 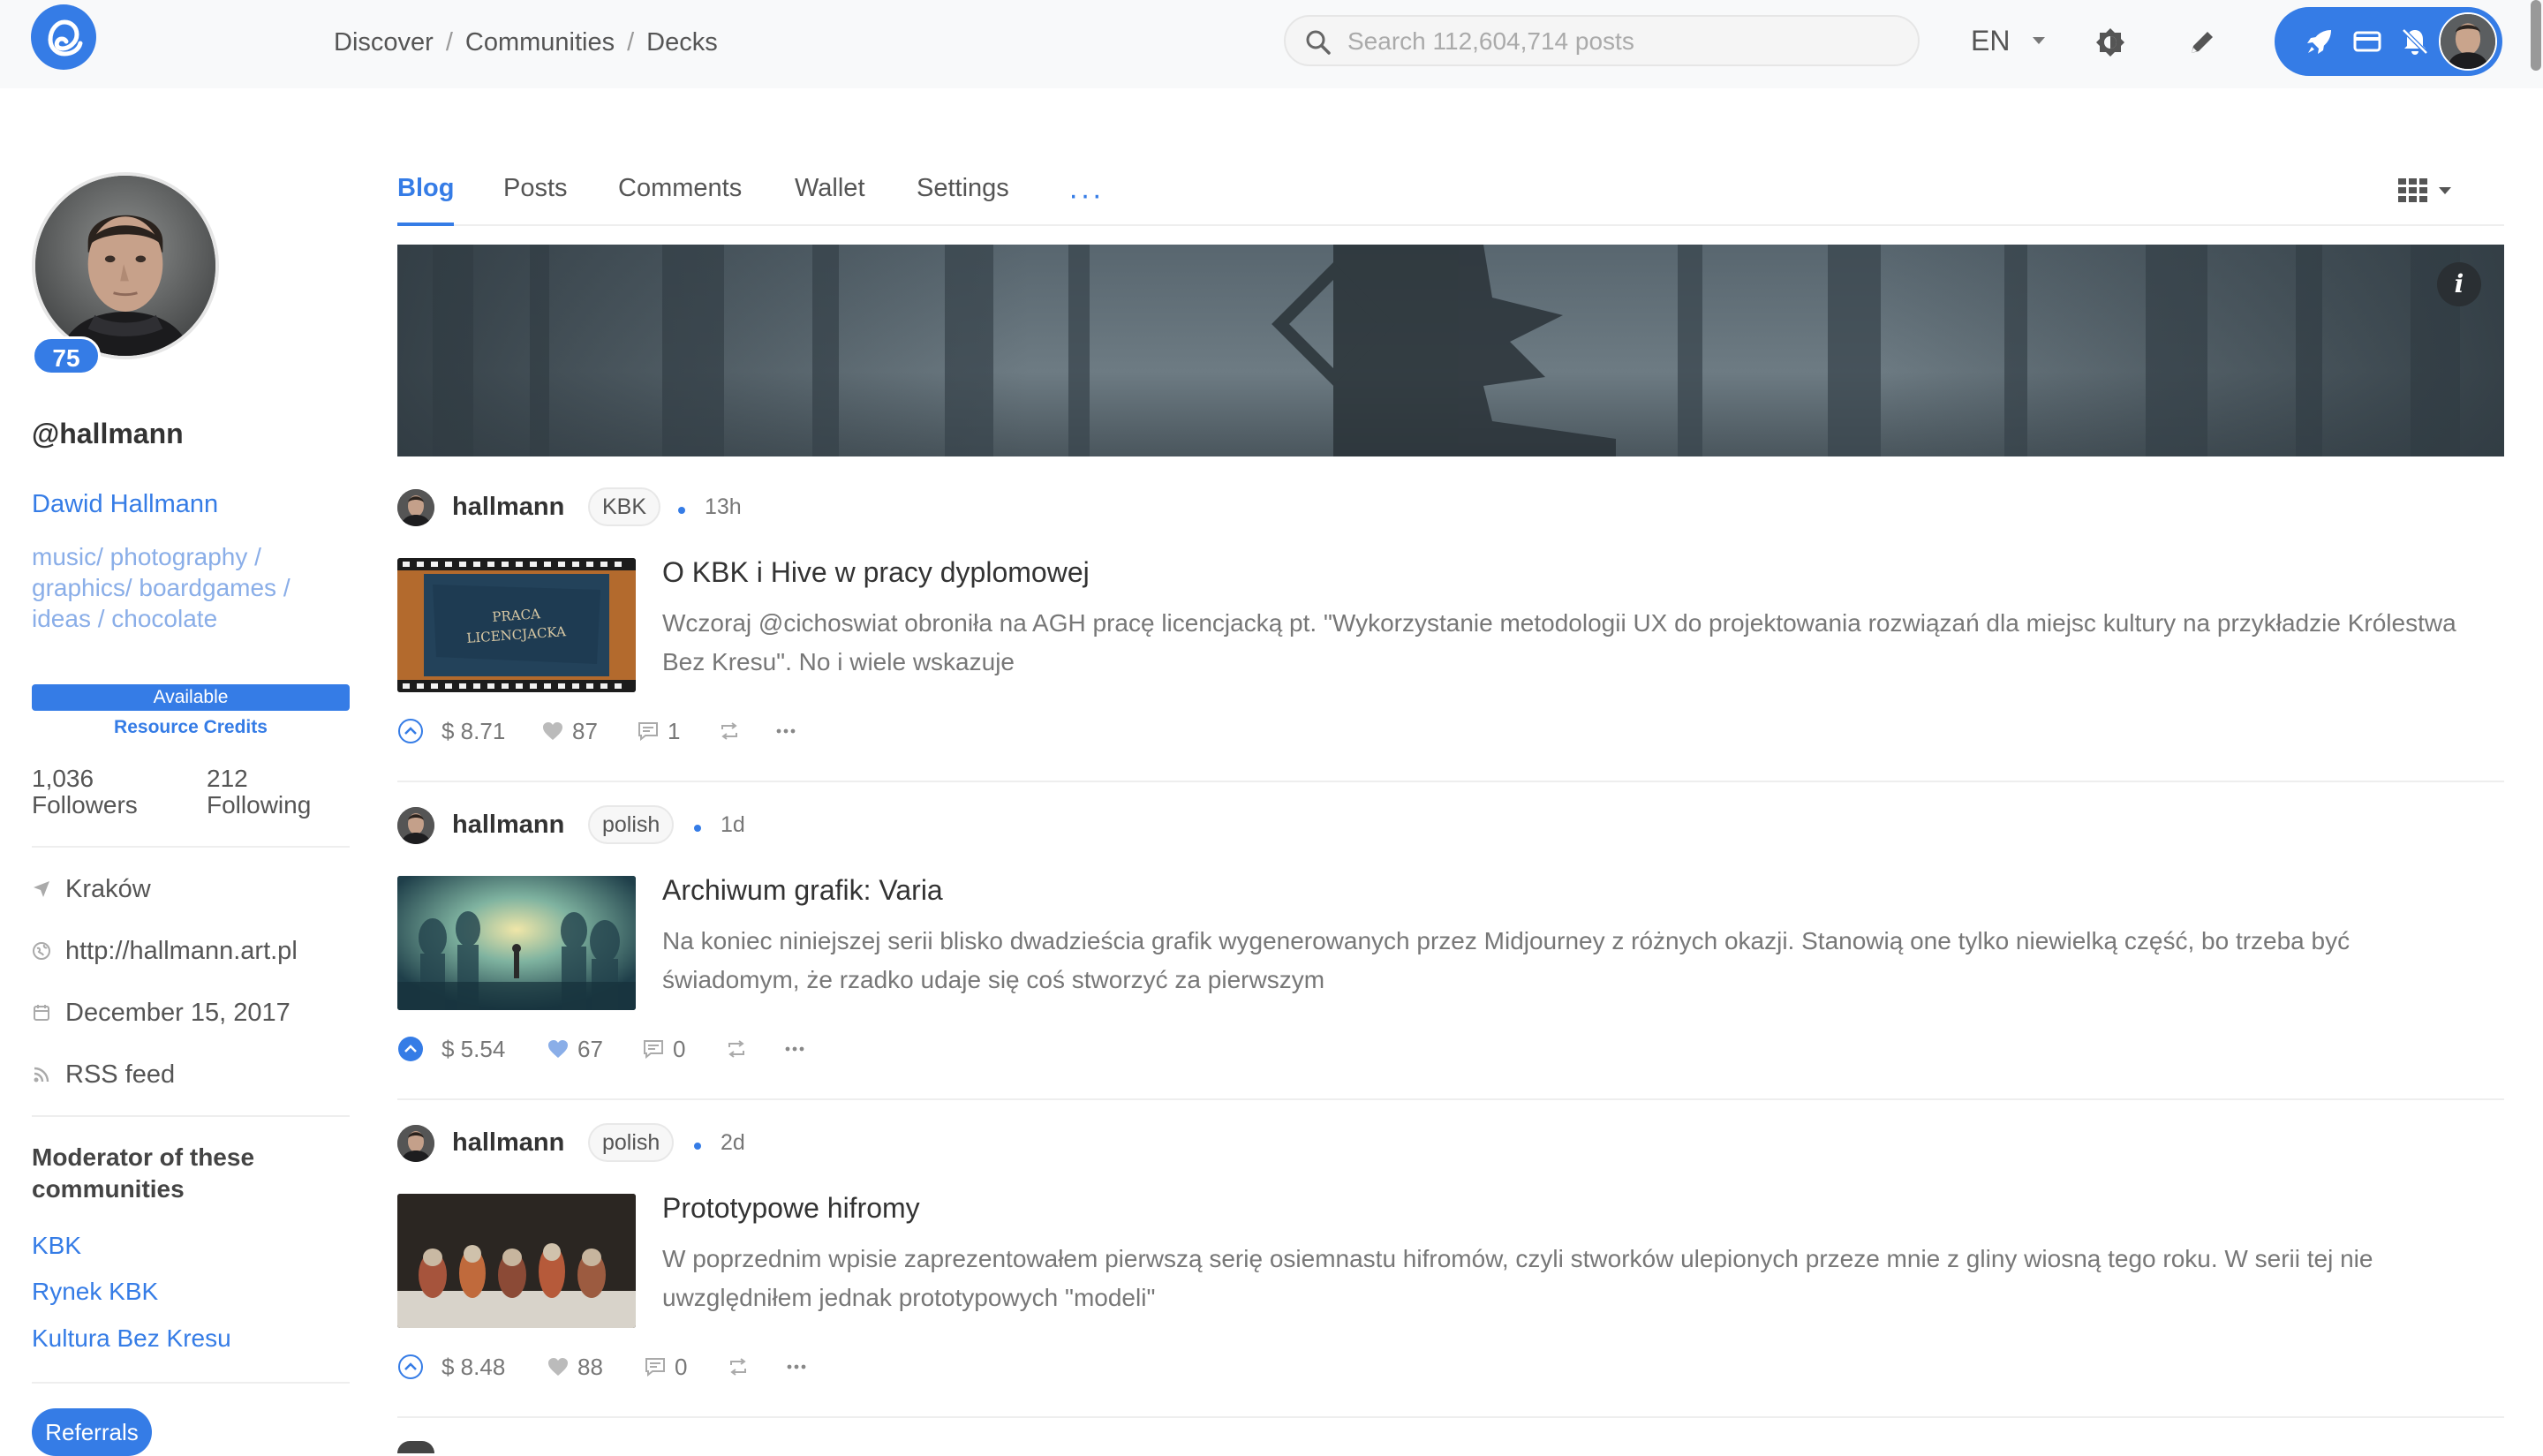 What do you see at coordinates (63, 37) in the screenshot?
I see `hive-logo-icon` at bounding box center [63, 37].